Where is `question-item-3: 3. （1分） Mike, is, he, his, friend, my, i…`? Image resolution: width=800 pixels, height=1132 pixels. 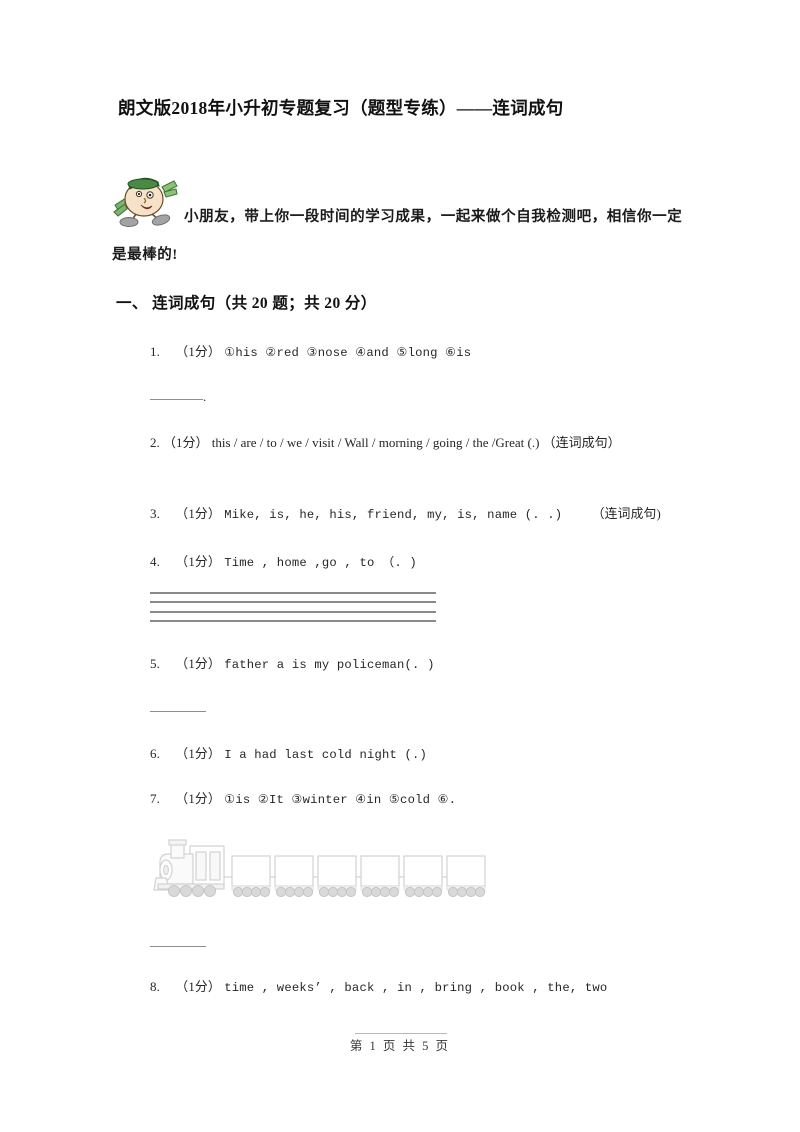 question-item-3: 3. （1分） Mike, is, he, his, friend, my, i… is located at coordinates (405, 512).